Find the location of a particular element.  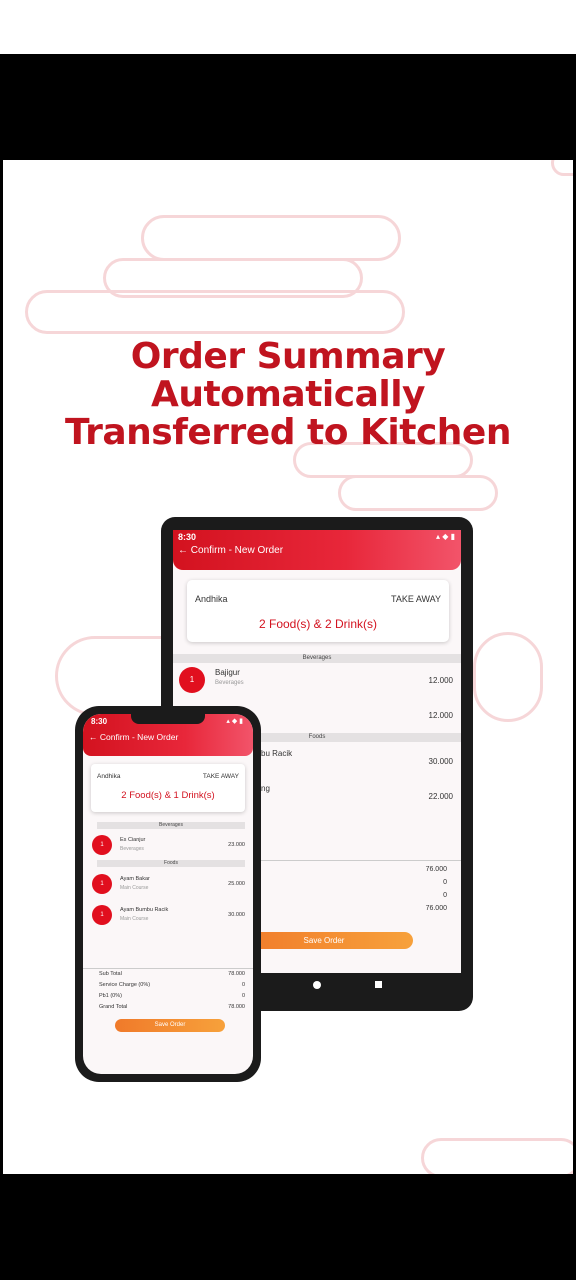

item-price: 25.000 is located at coordinates (236, 884).